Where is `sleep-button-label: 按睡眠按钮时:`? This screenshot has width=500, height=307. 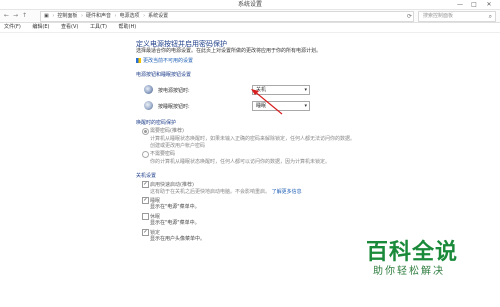
sleep-button-label: 按睡眠按钮时: is located at coordinates (174, 107).